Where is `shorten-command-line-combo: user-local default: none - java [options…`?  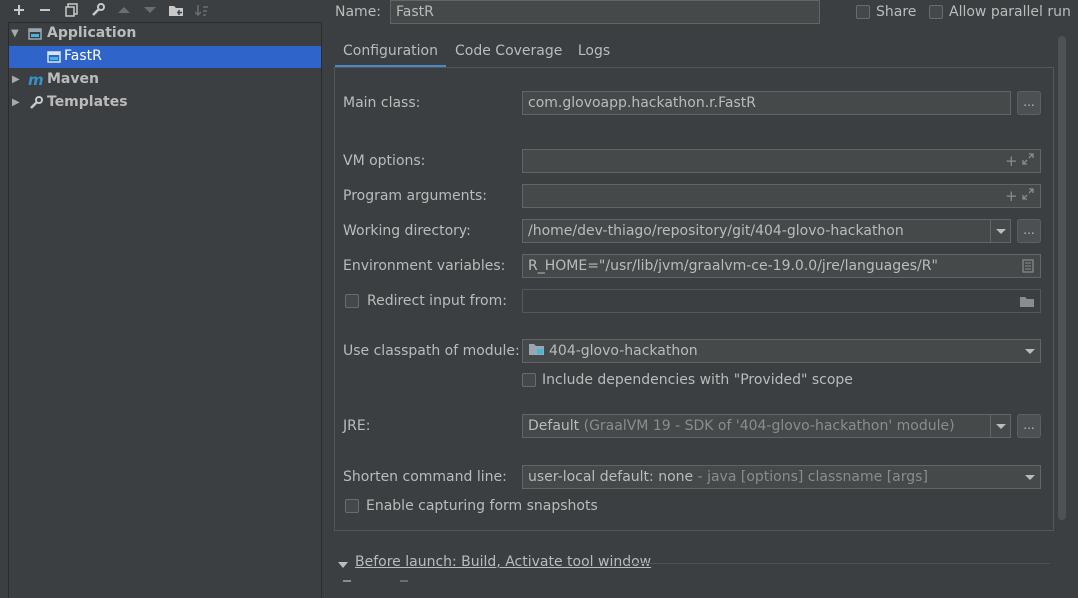 shorten-command-line-combo: user-local default: none - java [options… is located at coordinates (781, 477).